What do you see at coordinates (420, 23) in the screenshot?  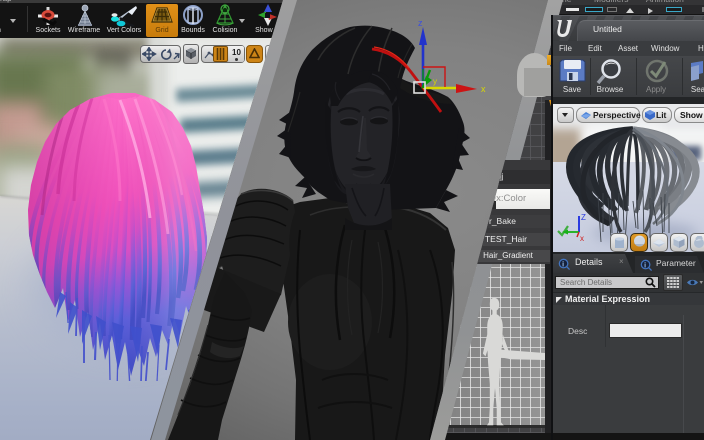 I see `svg-text: z` at bounding box center [420, 23].